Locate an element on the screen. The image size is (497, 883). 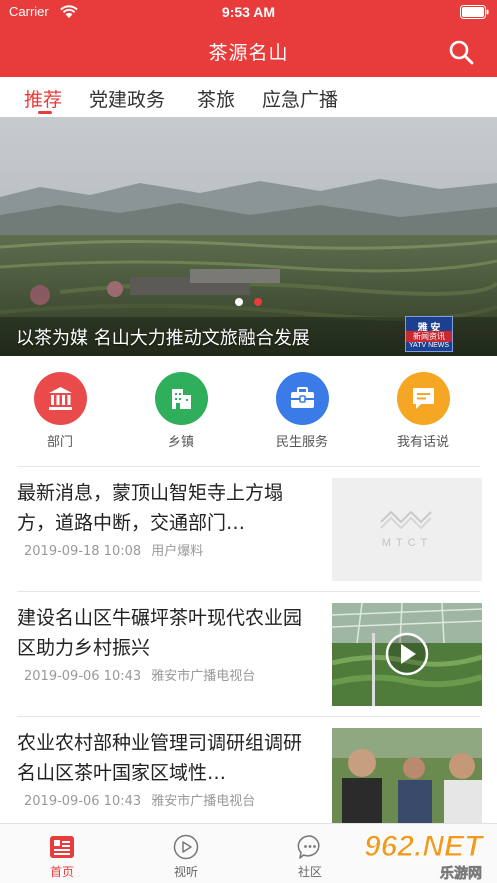
bank-icon is located at coordinates (60, 398).